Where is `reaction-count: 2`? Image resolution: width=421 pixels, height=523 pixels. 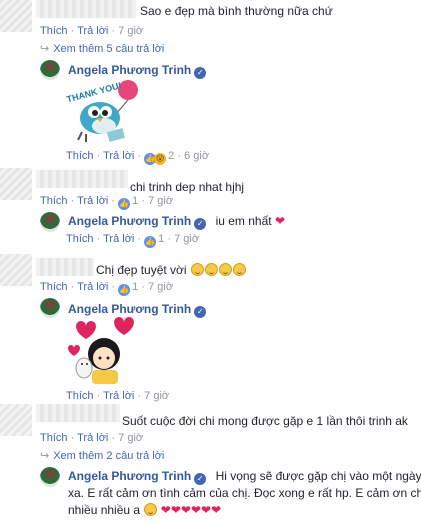
reaction-count: 2 is located at coordinates (171, 156).